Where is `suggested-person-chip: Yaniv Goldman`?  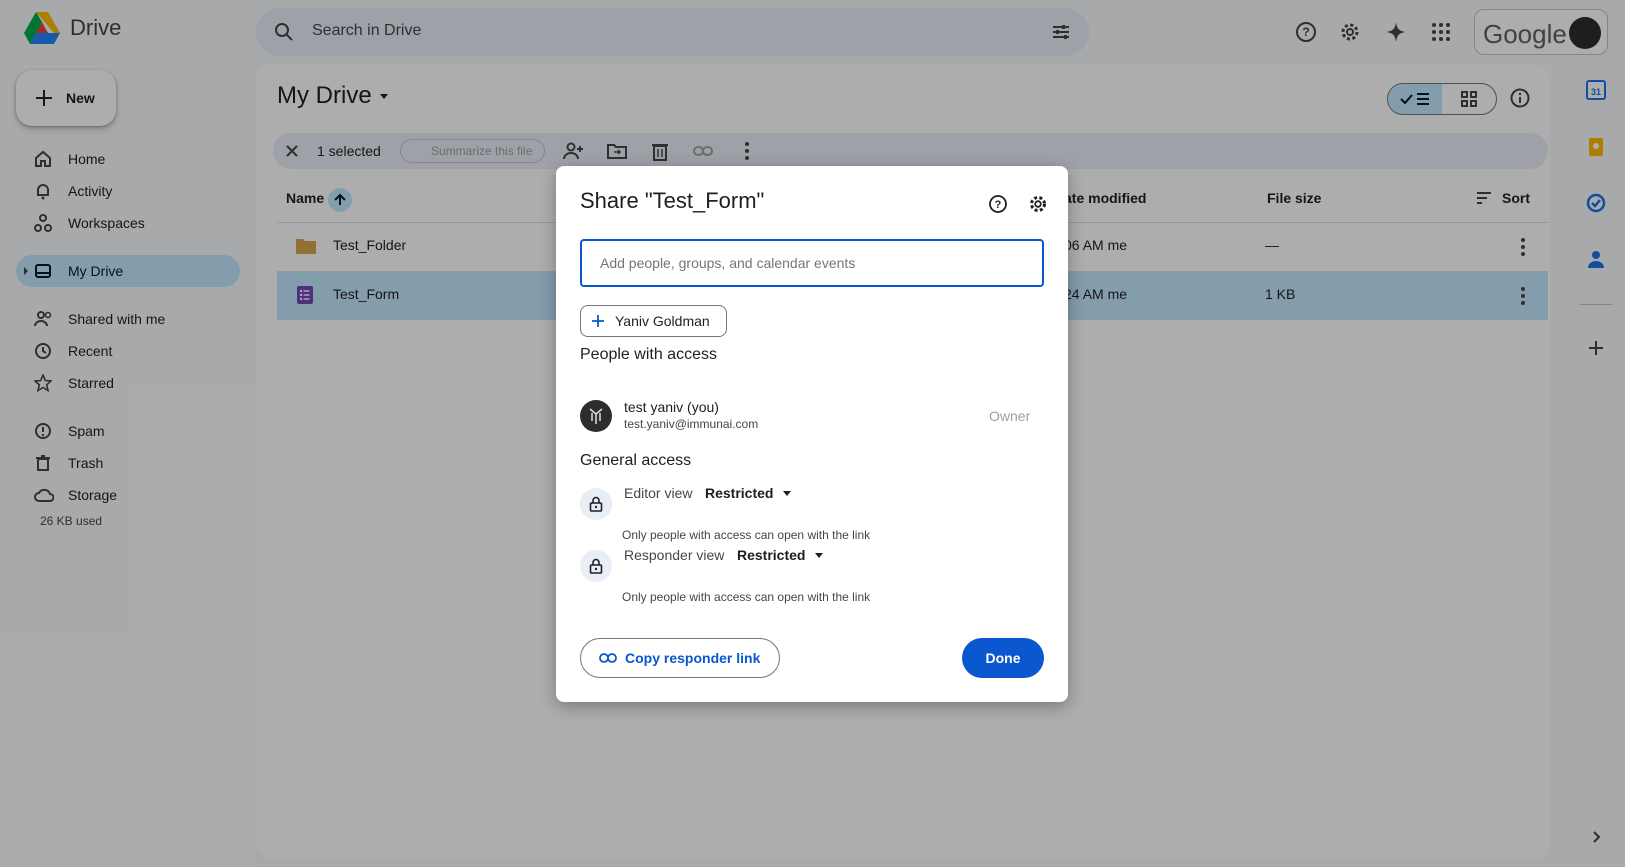
suggested-person-chip: Yaniv Goldman is located at coordinates (653, 321).